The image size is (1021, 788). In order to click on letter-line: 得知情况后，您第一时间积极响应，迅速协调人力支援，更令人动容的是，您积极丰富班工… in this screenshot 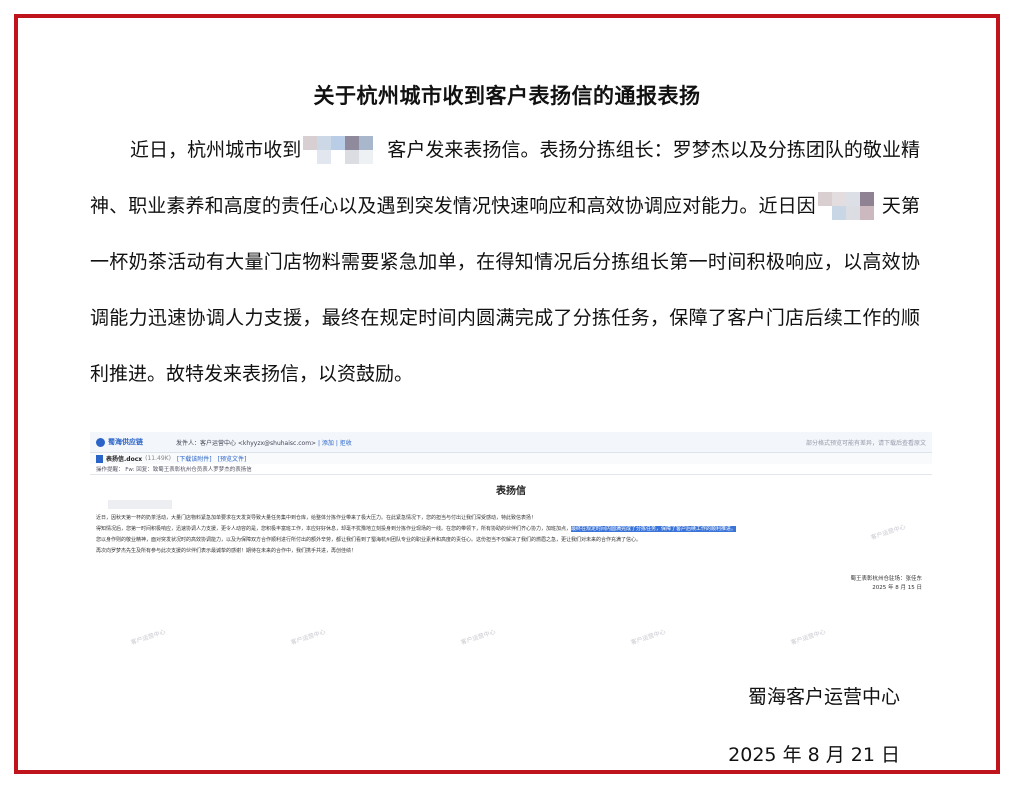, I will do `click(416, 529)`.